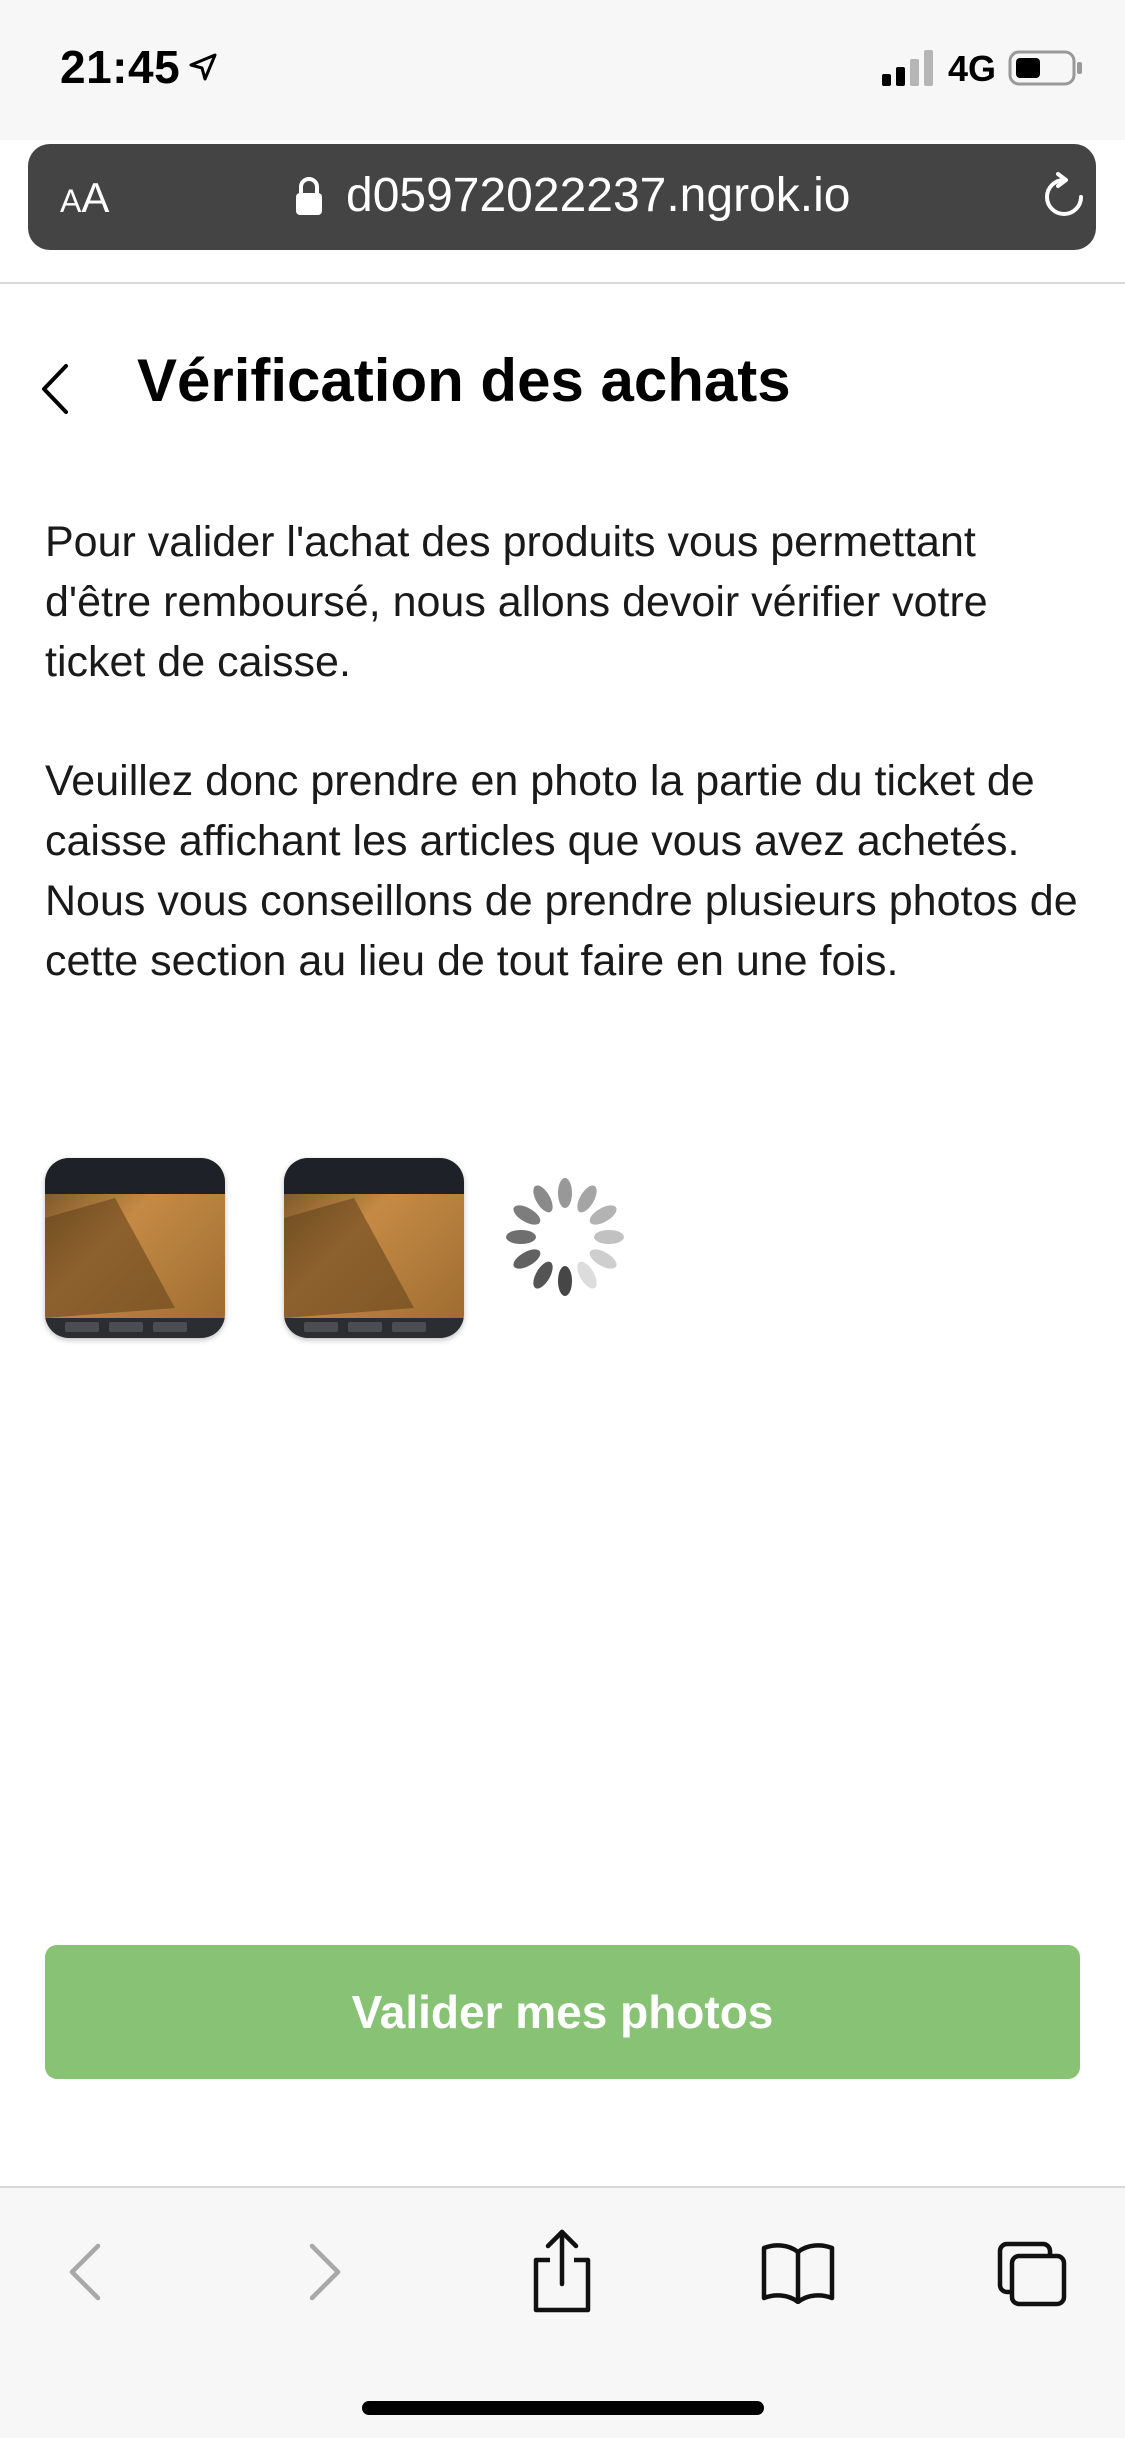 Image resolution: width=1125 pixels, height=2438 pixels. I want to click on back-chevron-icon, so click(54, 391).